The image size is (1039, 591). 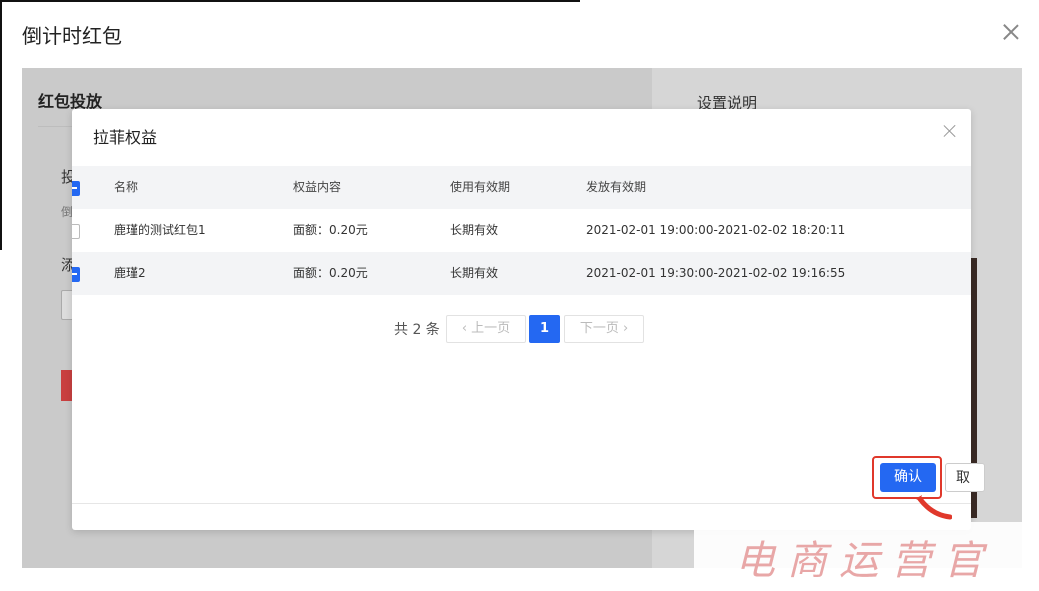 What do you see at coordinates (125, 137) in the screenshot?
I see `modal-title: 拉菲权益` at bounding box center [125, 137].